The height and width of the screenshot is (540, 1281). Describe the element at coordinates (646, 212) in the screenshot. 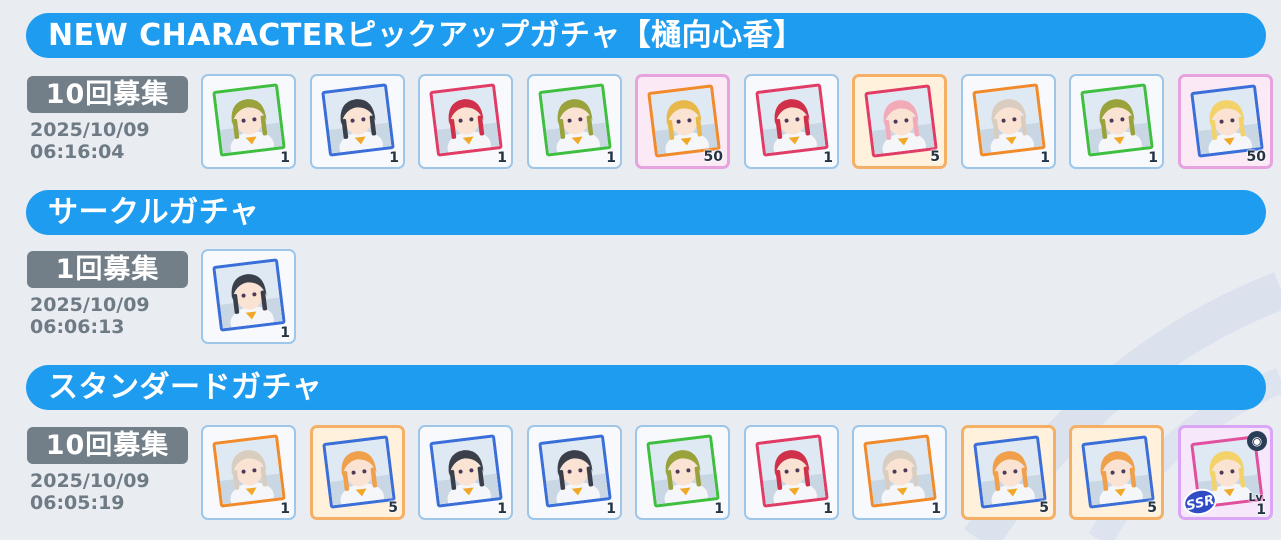

I see `gacha-section-title: サークルガチャ` at that location.